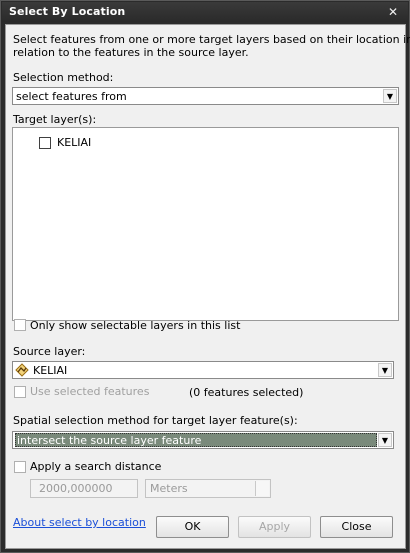 The image size is (410, 553). I want to click on target-layers-label: Target layer(s):, so click(55, 119).